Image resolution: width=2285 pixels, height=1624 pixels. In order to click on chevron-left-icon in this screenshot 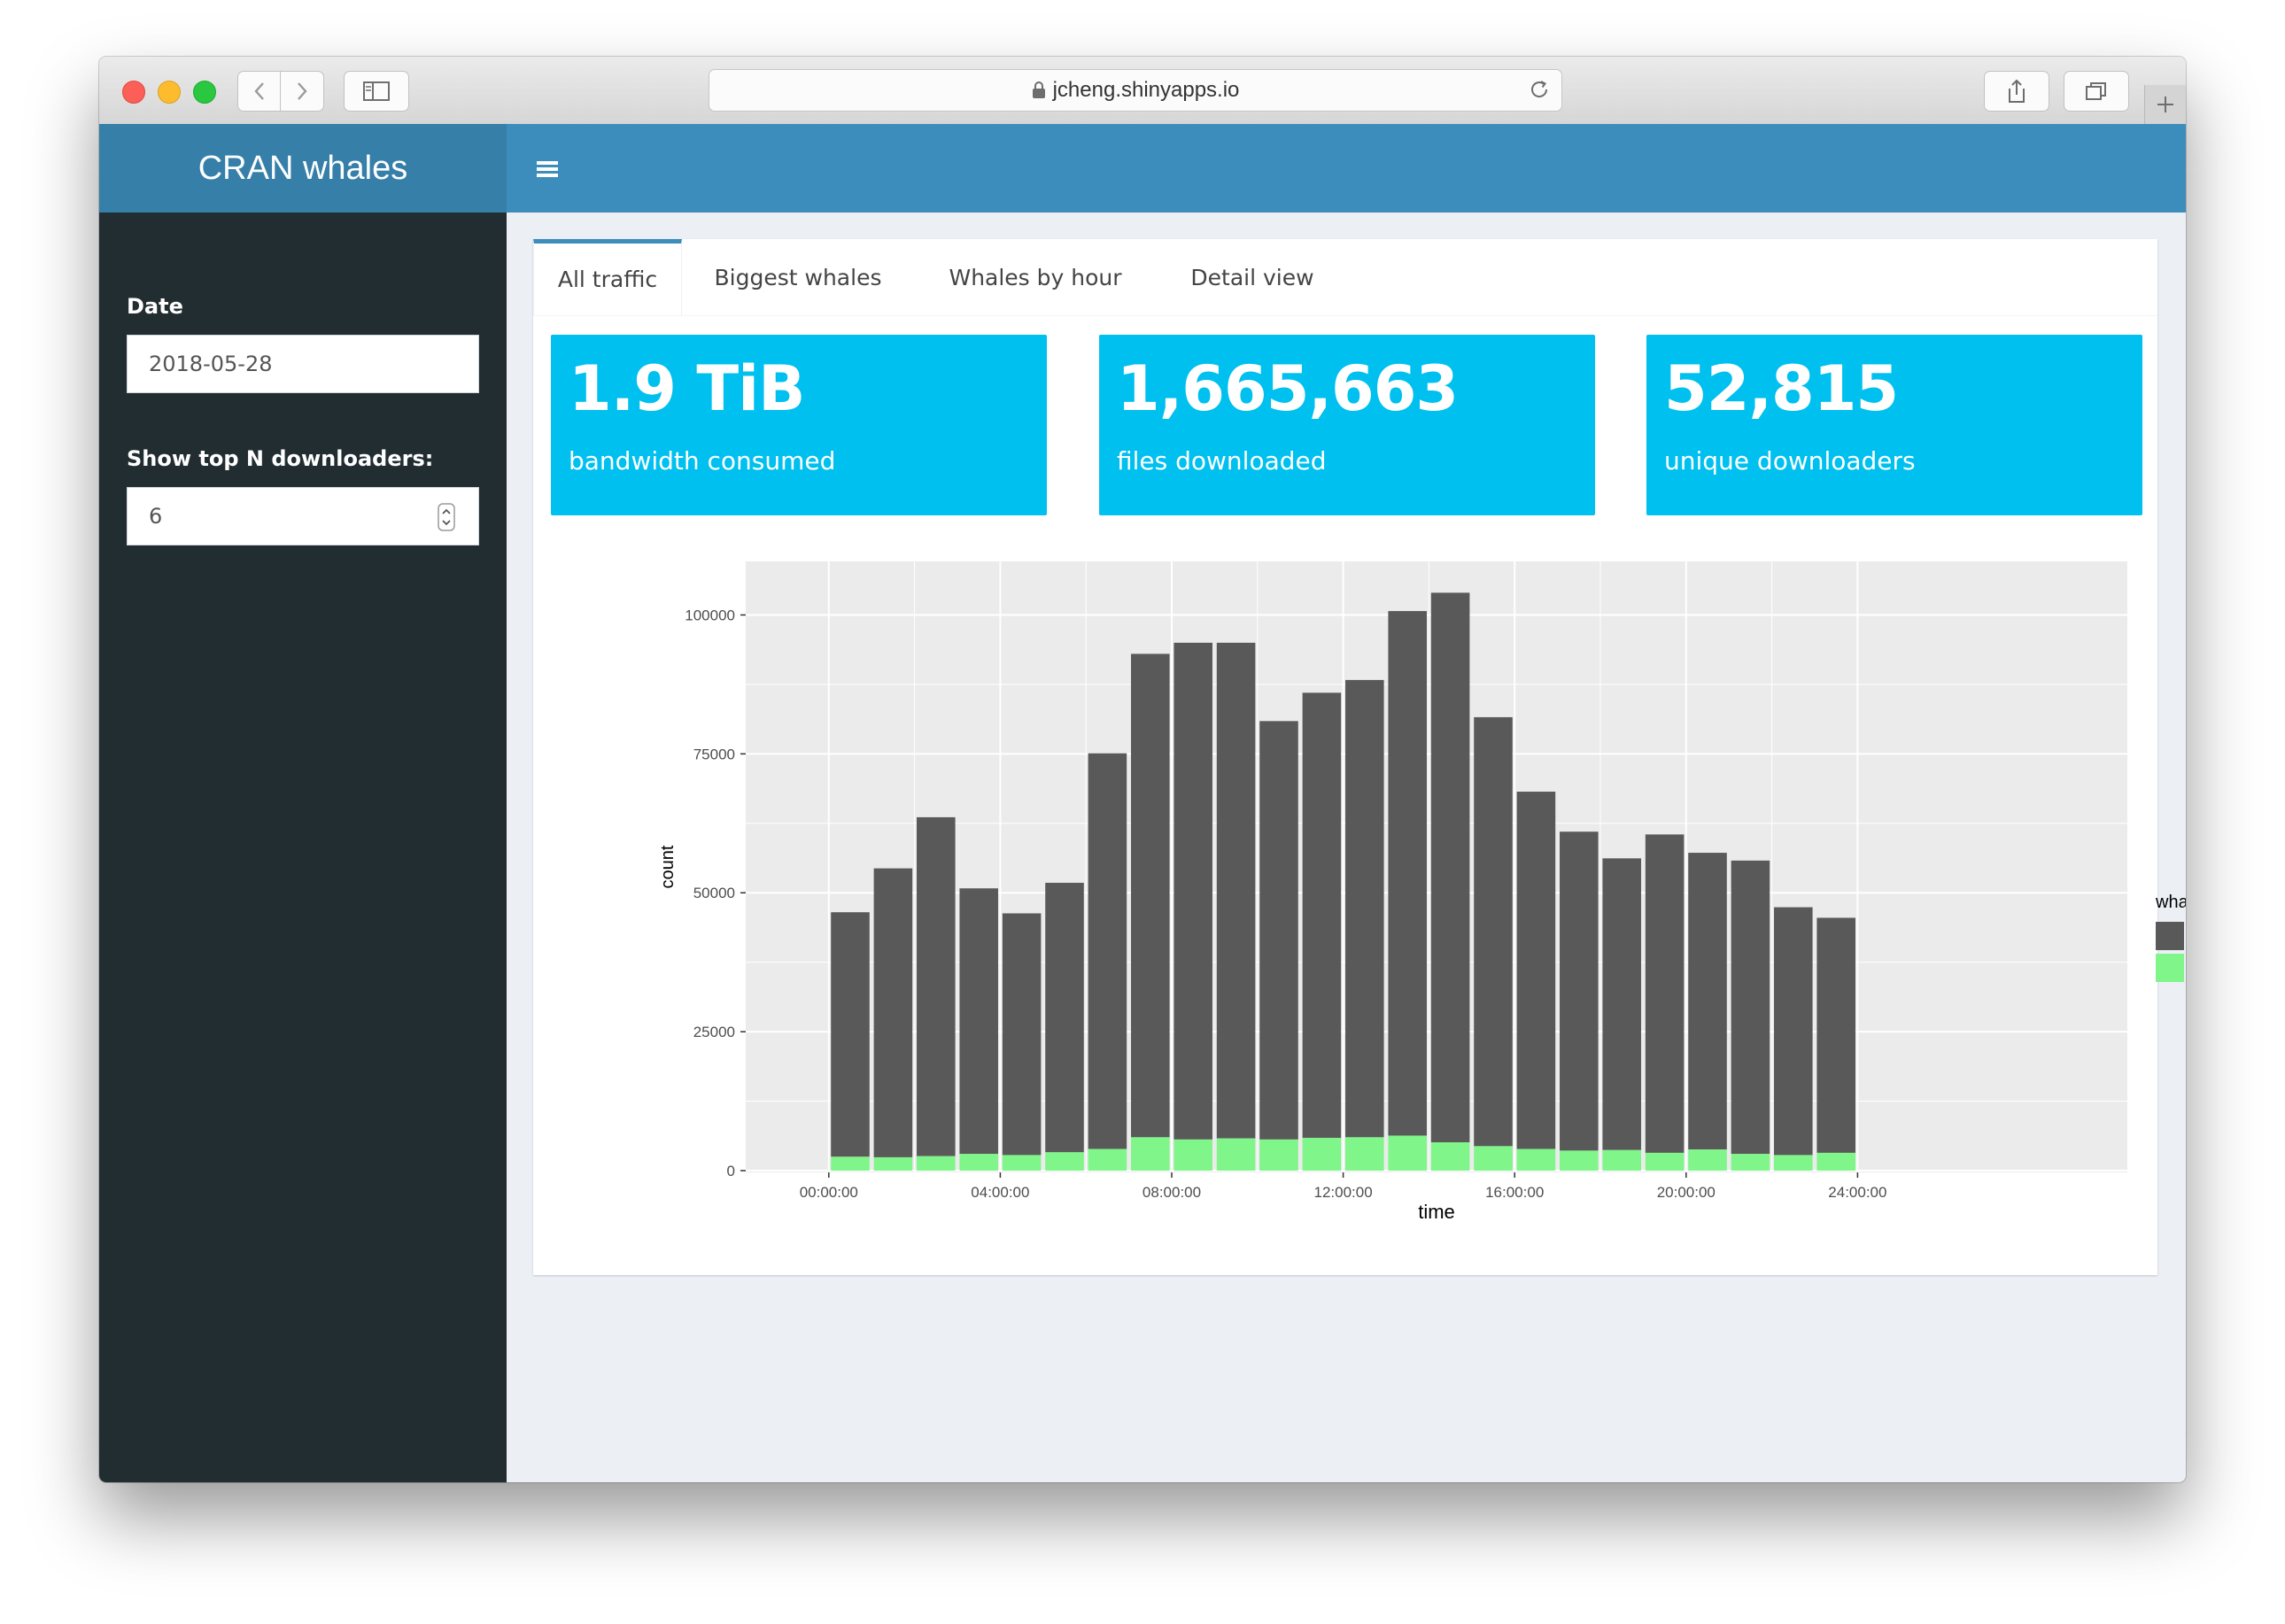, I will do `click(259, 91)`.